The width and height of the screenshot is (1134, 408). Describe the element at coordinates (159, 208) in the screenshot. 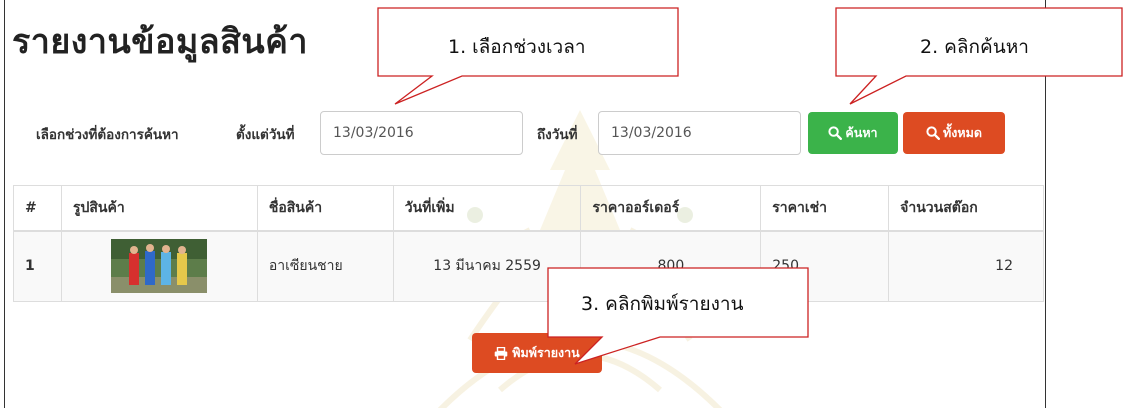

I see `column-header-image: รูปสินค้า` at that location.